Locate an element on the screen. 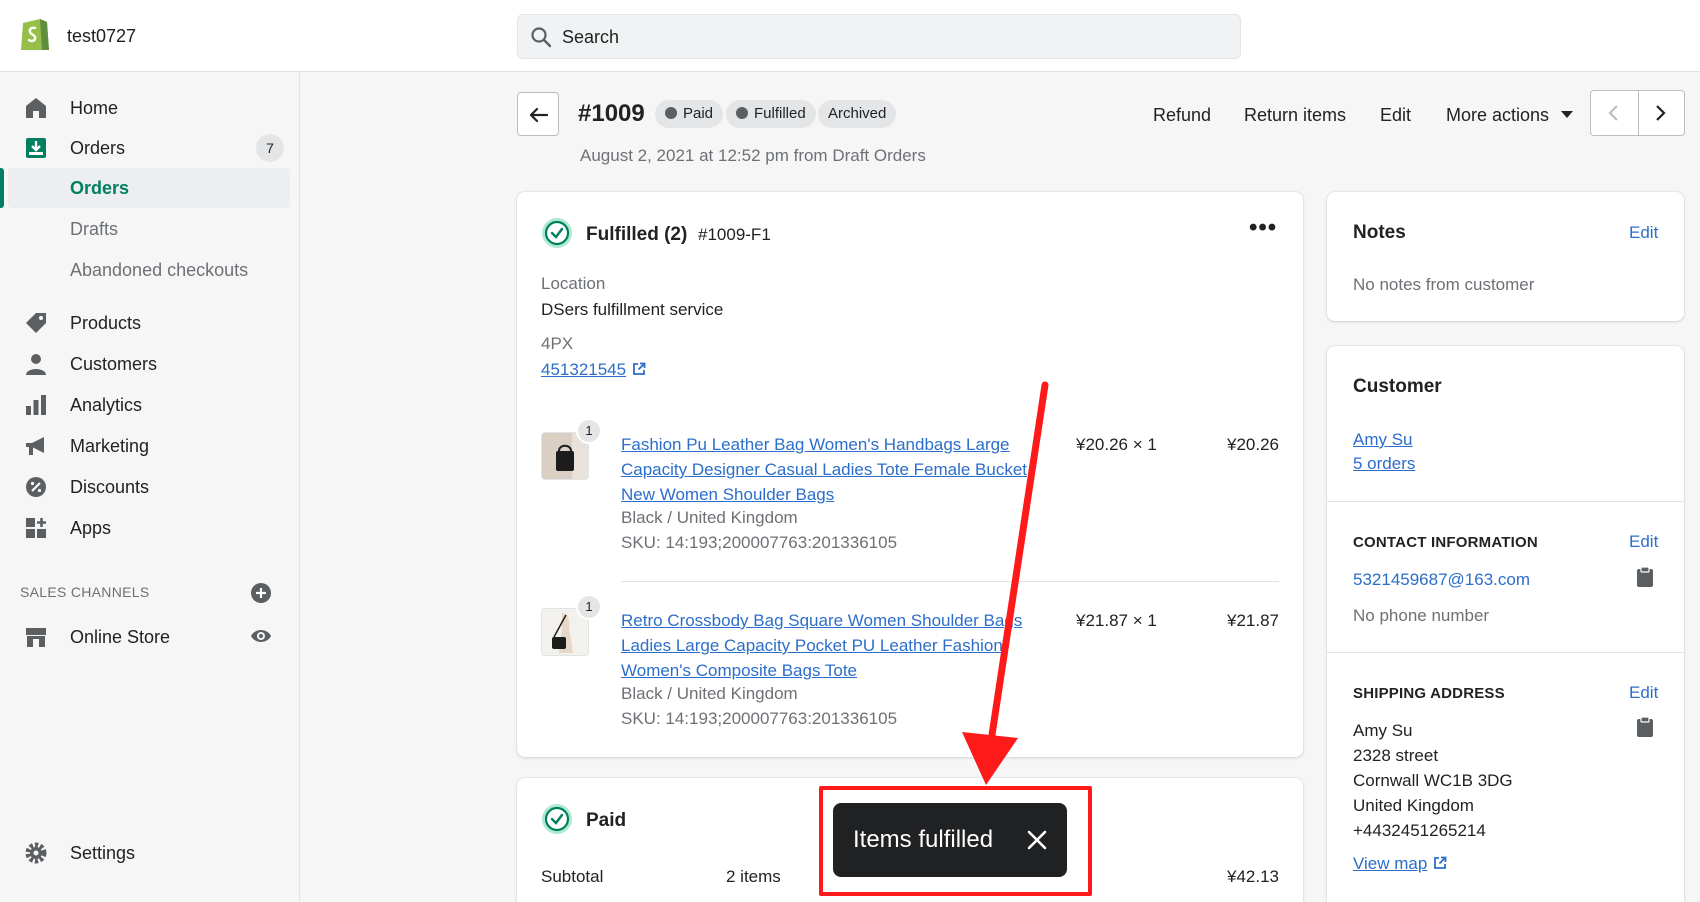 This screenshot has height=902, width=1700. annotation-arrow-icon is located at coordinates (1005, 583).